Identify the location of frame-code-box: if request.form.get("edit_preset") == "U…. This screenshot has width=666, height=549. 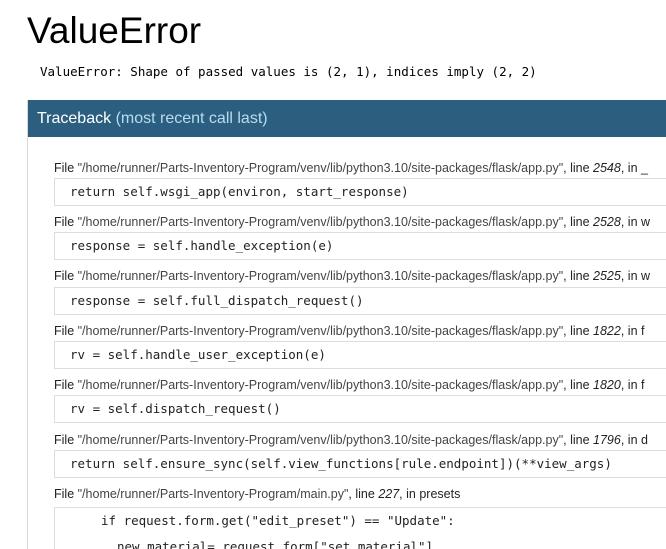
(360, 528).